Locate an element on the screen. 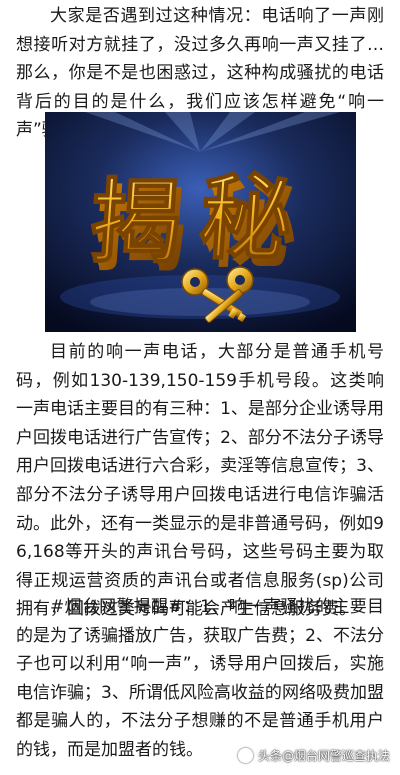 Image resolution: width=400 pixels, height=775 pixels. toutiao-logo-icon is located at coordinates (245, 755).